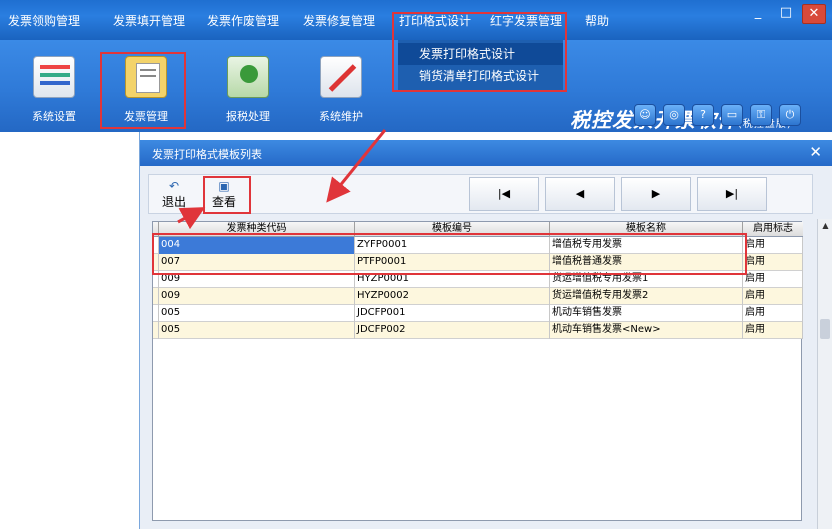  I want to click on table-row: 005 JDCFP002 机动车销售发票<New> 启用, so click(478, 330).